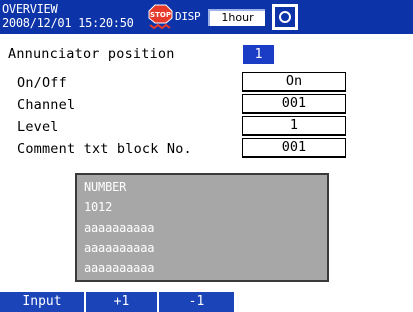  Describe the element at coordinates (197, 302) in the screenshot. I see `decrement-softkey: -1` at that location.